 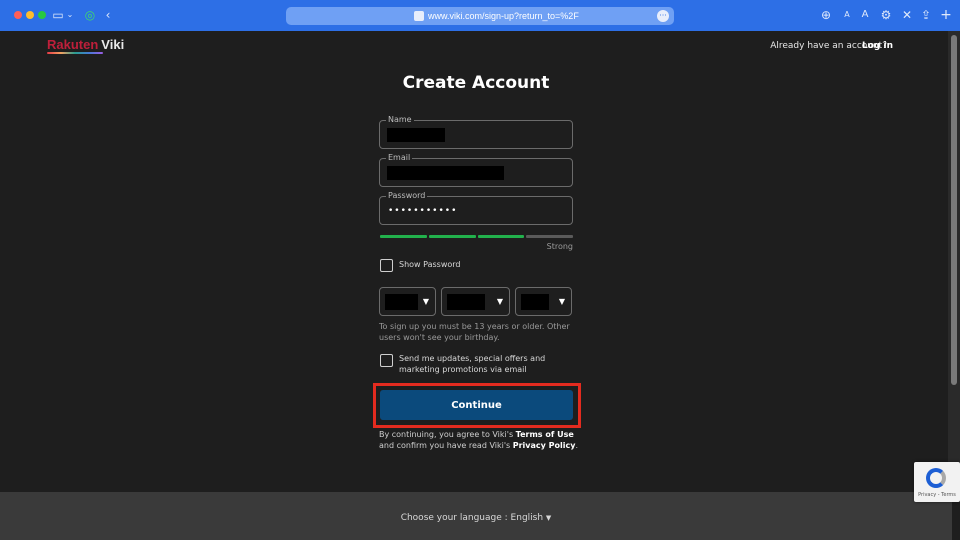 I want to click on password-strength-label: Strong, so click(x=559, y=246).